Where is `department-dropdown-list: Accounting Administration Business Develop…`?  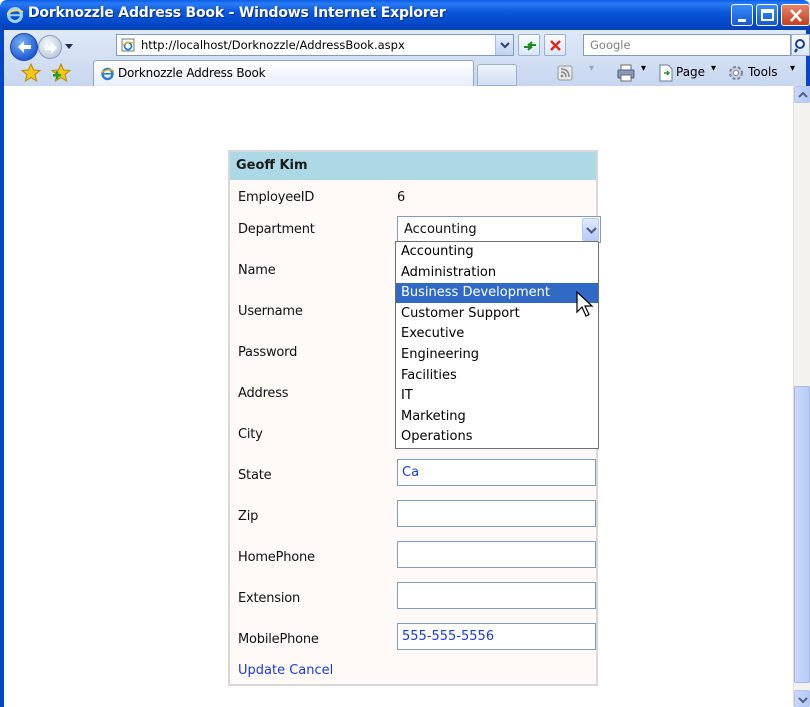
department-dropdown-list: Accounting Administration Business Develop… is located at coordinates (497, 345).